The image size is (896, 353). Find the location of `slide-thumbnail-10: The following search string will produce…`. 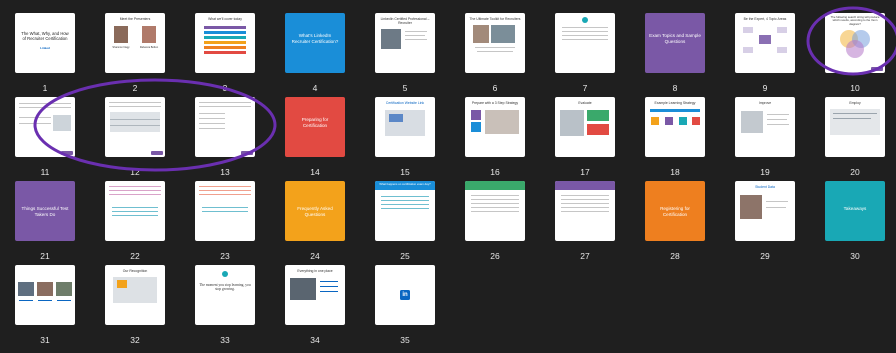

slide-thumbnail-10: The following search string will produce… is located at coordinates (855, 57).